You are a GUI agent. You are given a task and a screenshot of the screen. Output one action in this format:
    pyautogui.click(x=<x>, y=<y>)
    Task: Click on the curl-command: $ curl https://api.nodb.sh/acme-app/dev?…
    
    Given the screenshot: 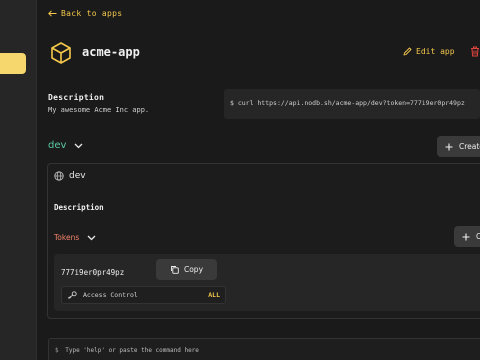 What is the action you would take?
    pyautogui.click(x=352, y=104)
    